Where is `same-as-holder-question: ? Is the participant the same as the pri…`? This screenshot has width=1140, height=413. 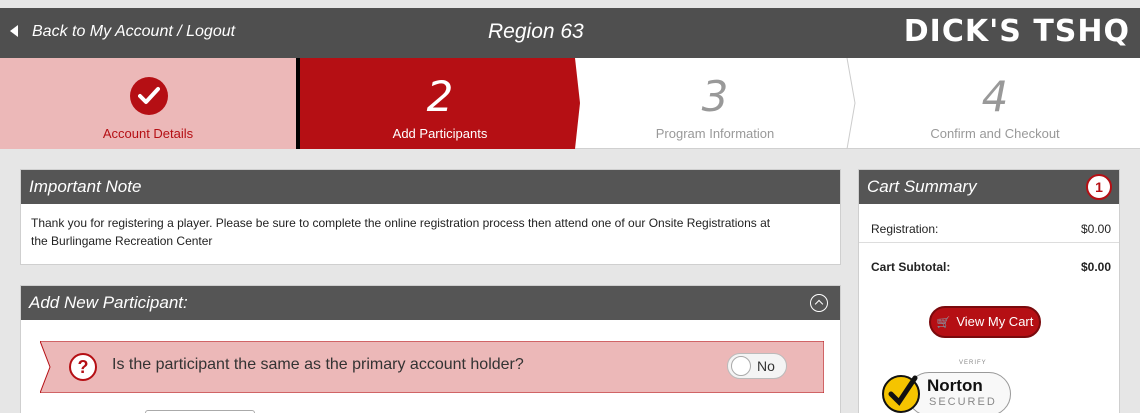 same-as-holder-question: ? Is the participant the same as the pri… is located at coordinates (432, 367).